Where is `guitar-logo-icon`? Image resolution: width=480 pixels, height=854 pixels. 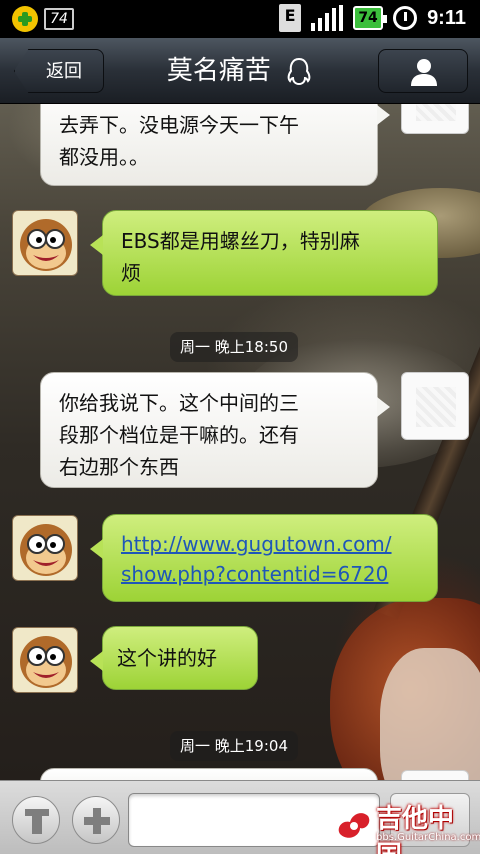
guitar-logo-icon is located at coordinates (354, 825).